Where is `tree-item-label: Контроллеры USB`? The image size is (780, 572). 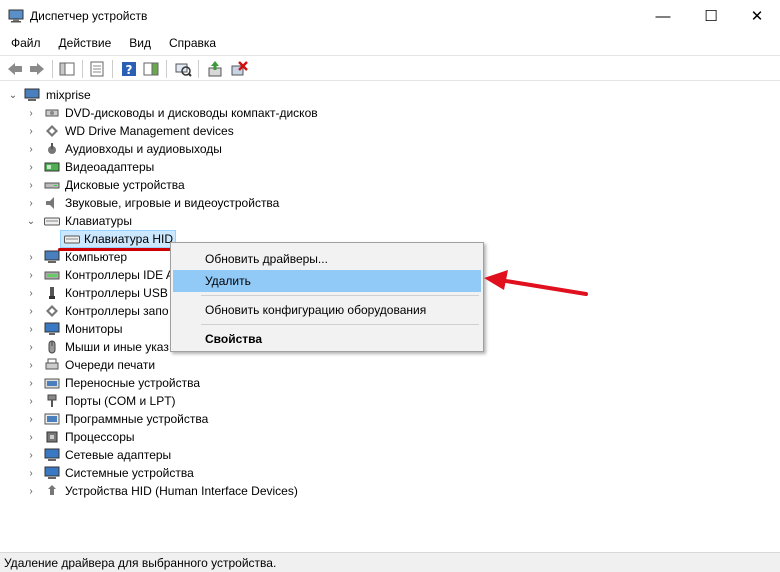 tree-item-label: Контроллеры USB is located at coordinates (116, 293).